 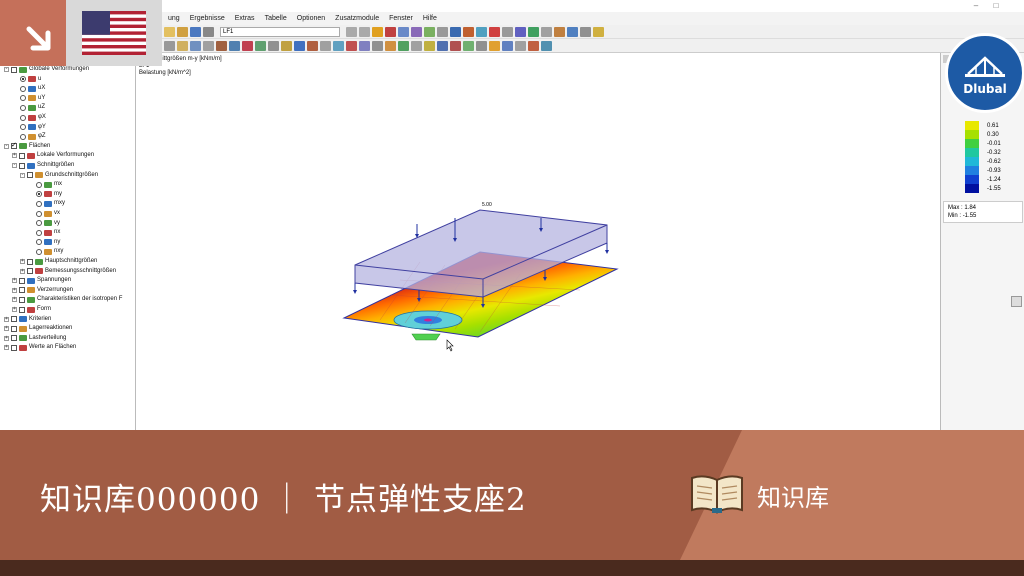 I want to click on tree-item: + Hauptschnittgrößen, so click(x=58, y=261).